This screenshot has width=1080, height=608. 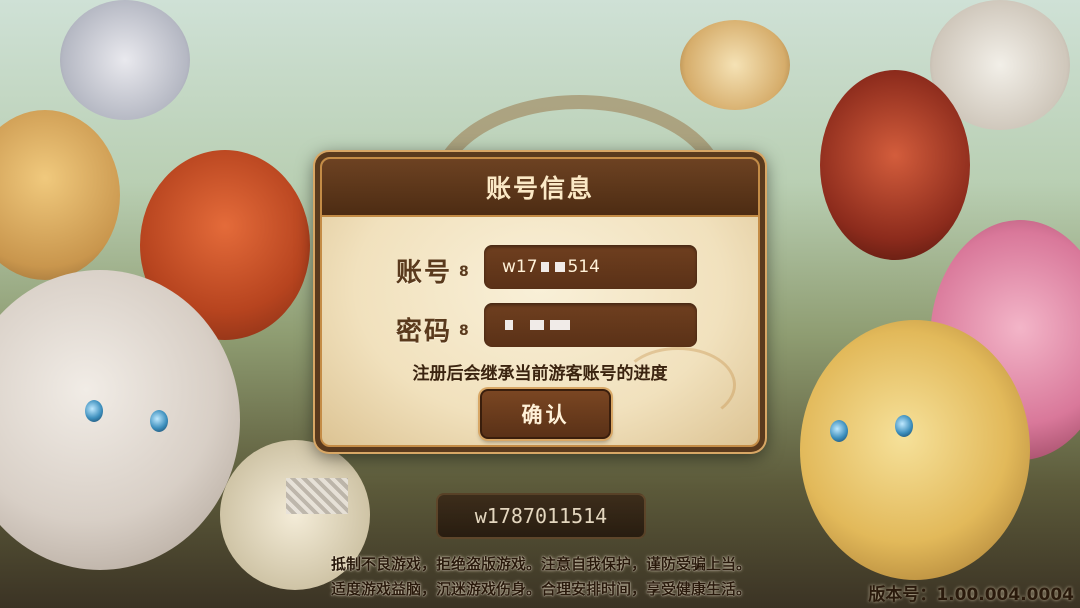 I want to click on account-label: 账号, so click(x=424, y=273).